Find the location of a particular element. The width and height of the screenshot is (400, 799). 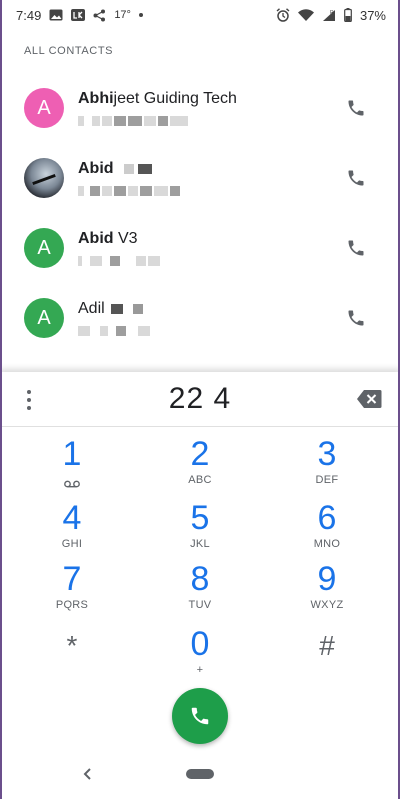

contact-name-match: Abhi is located at coordinates (96, 98).